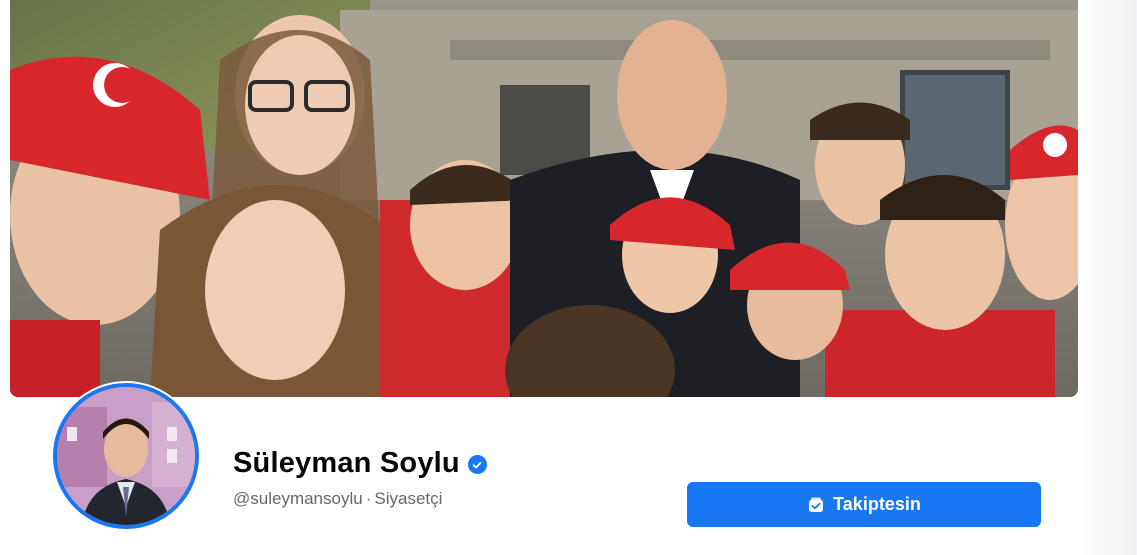 The height and width of the screenshot is (555, 1137). I want to click on profile-category: Siyasetçi, so click(408, 498).